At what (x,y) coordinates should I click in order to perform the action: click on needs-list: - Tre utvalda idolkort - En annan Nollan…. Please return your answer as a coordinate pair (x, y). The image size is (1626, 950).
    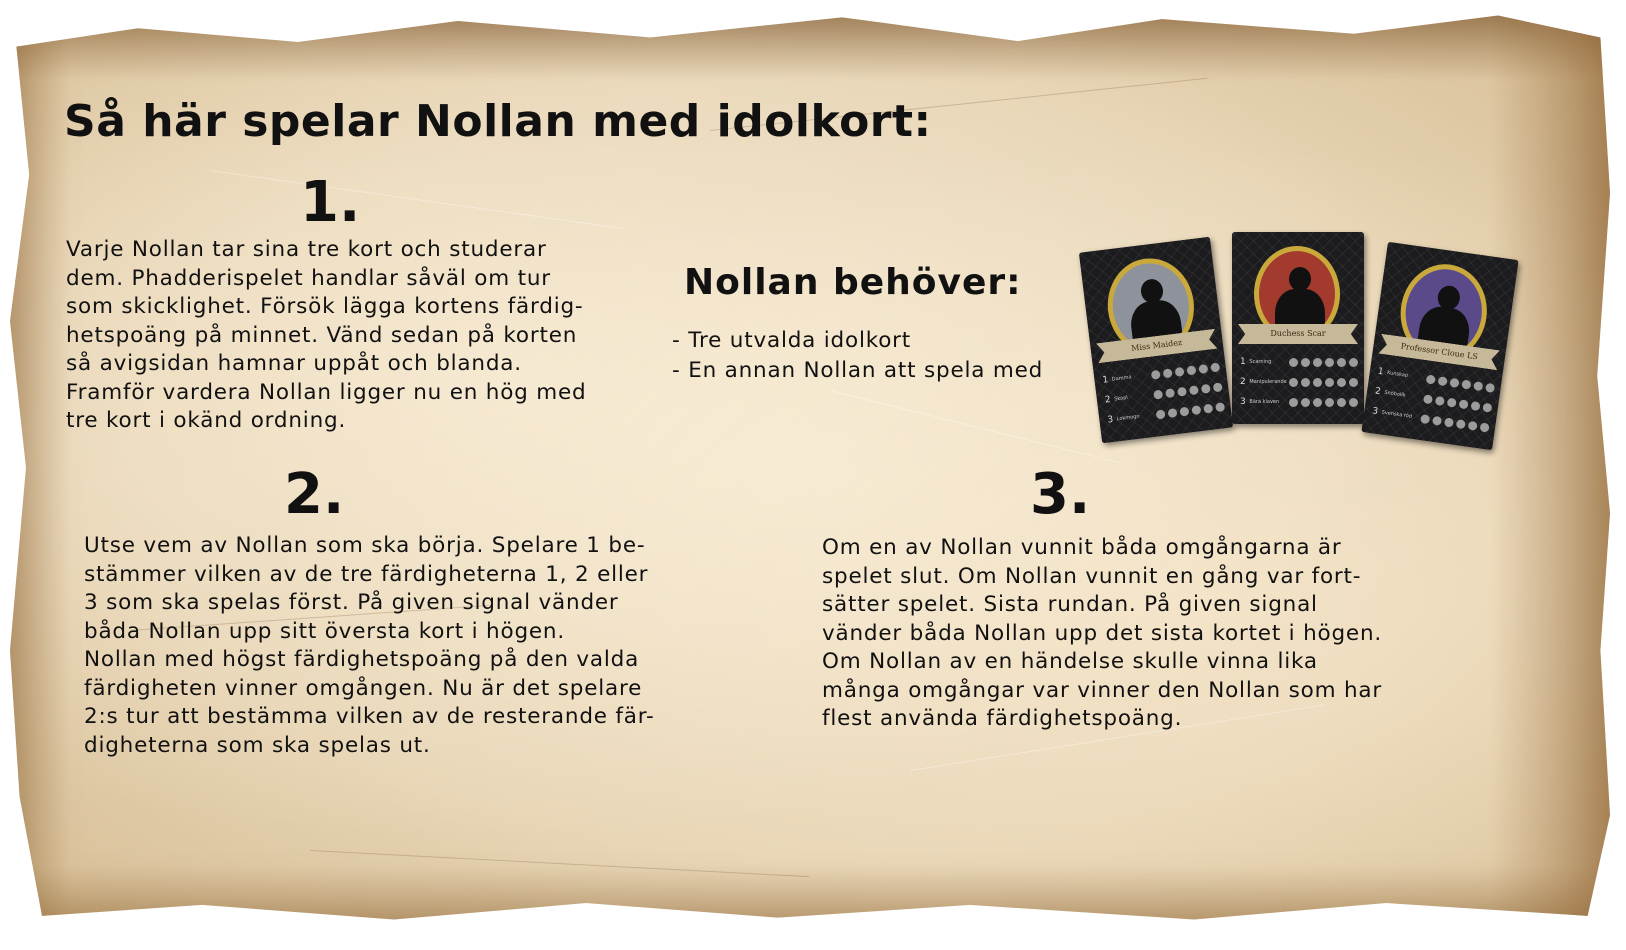
    Looking at the image, I should click on (857, 356).